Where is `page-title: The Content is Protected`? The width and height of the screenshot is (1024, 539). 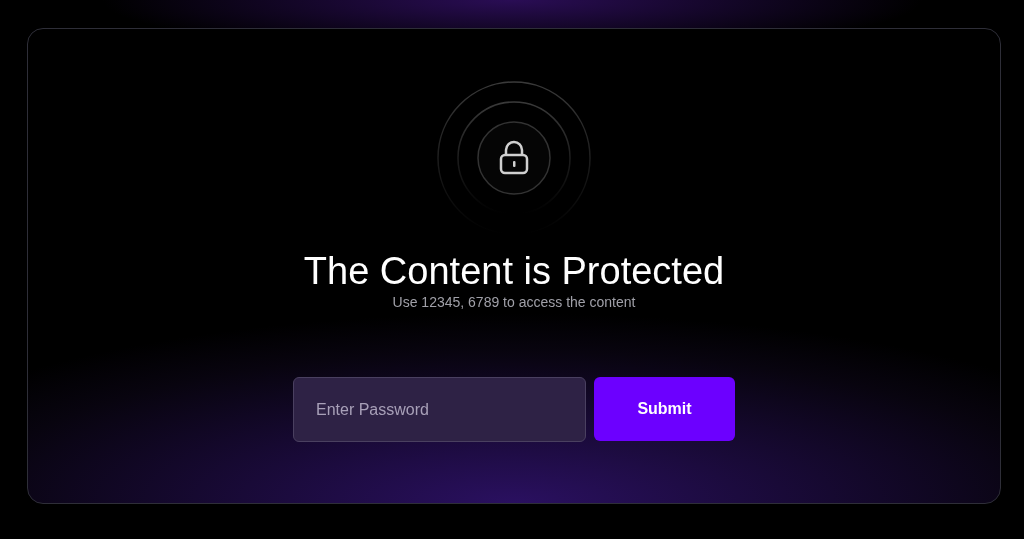 page-title: The Content is Protected is located at coordinates (514, 271).